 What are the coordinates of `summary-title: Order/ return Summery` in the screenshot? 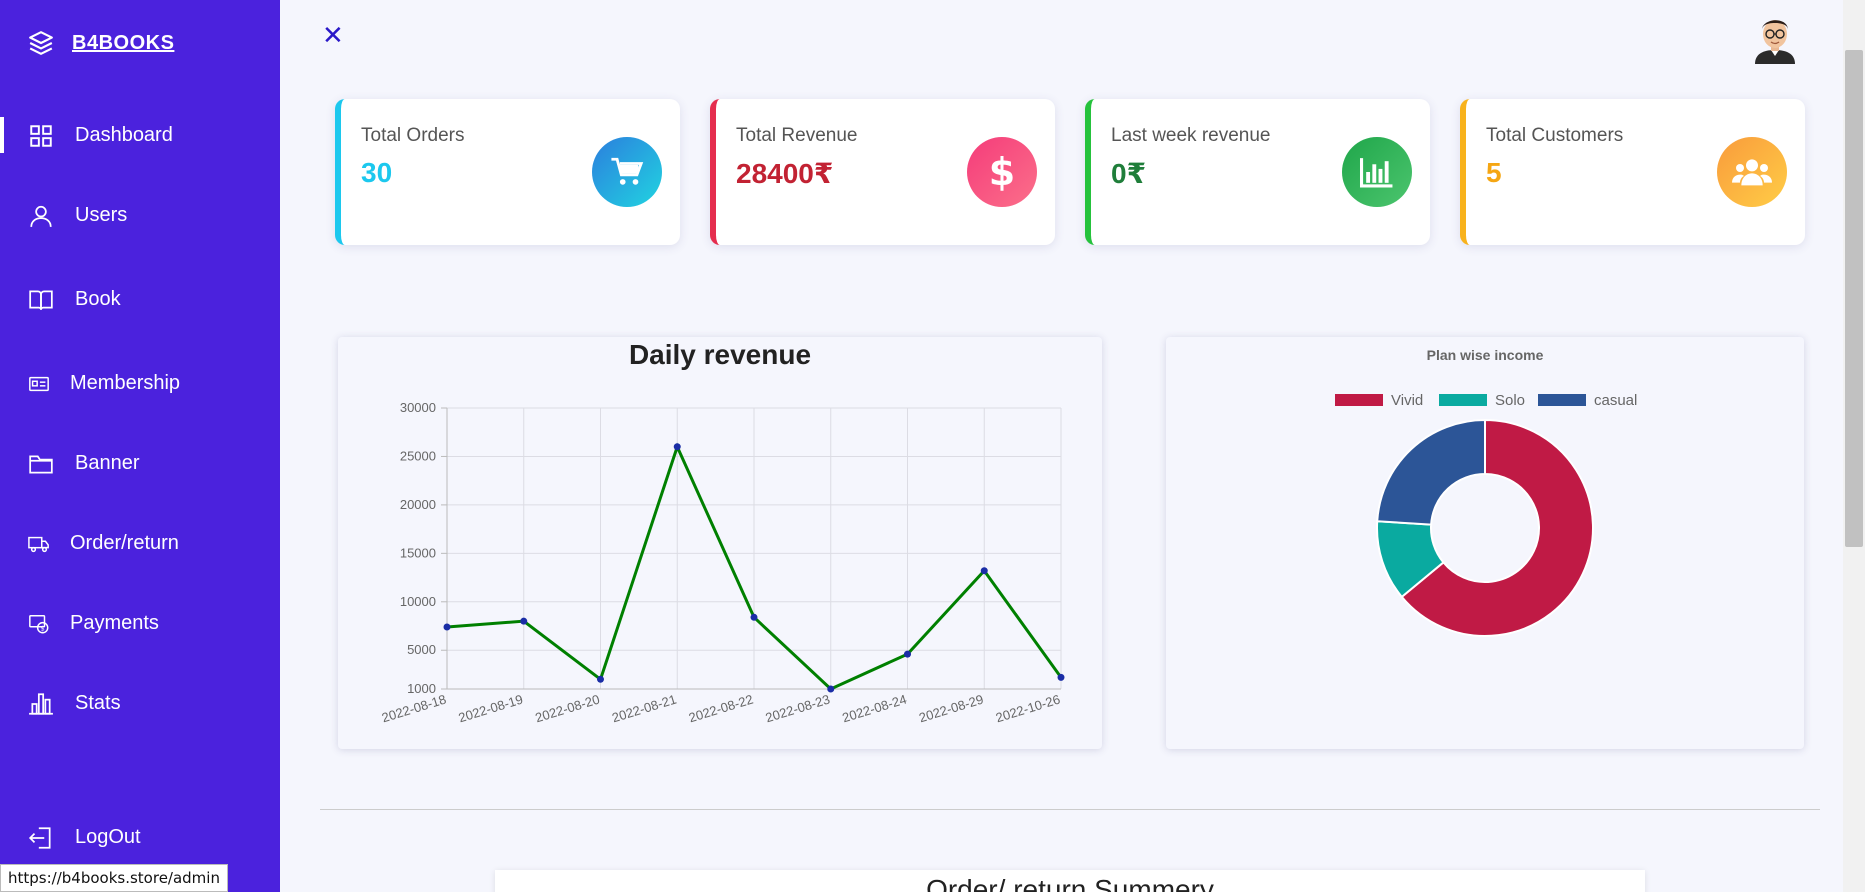 It's located at (1070, 883).